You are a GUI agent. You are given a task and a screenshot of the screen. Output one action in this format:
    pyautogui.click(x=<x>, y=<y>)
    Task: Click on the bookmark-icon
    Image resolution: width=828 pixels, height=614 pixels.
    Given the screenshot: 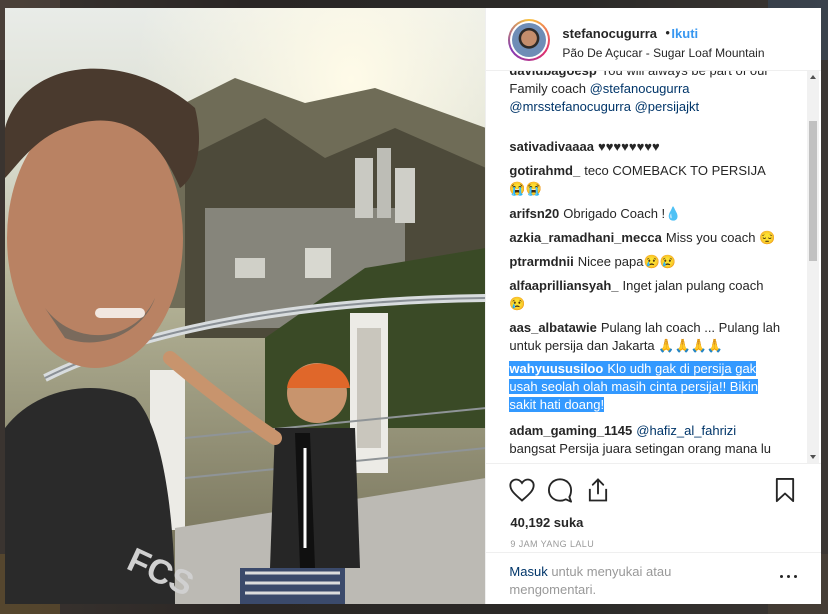 What is the action you would take?
    pyautogui.click(x=785, y=490)
    